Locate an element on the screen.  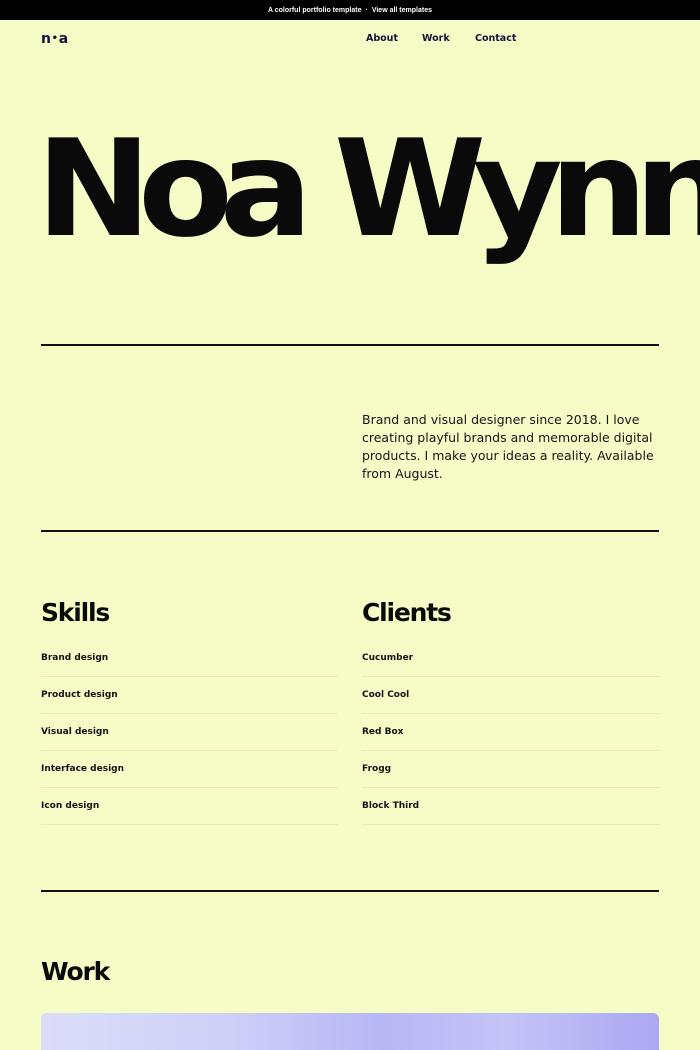
client-item: Cucumber is located at coordinates (510, 658).